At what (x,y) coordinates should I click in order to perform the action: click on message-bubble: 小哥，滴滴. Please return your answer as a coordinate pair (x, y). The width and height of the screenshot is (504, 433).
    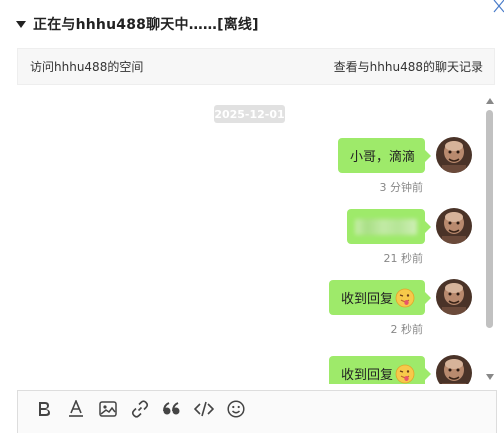
    Looking at the image, I should click on (384, 155).